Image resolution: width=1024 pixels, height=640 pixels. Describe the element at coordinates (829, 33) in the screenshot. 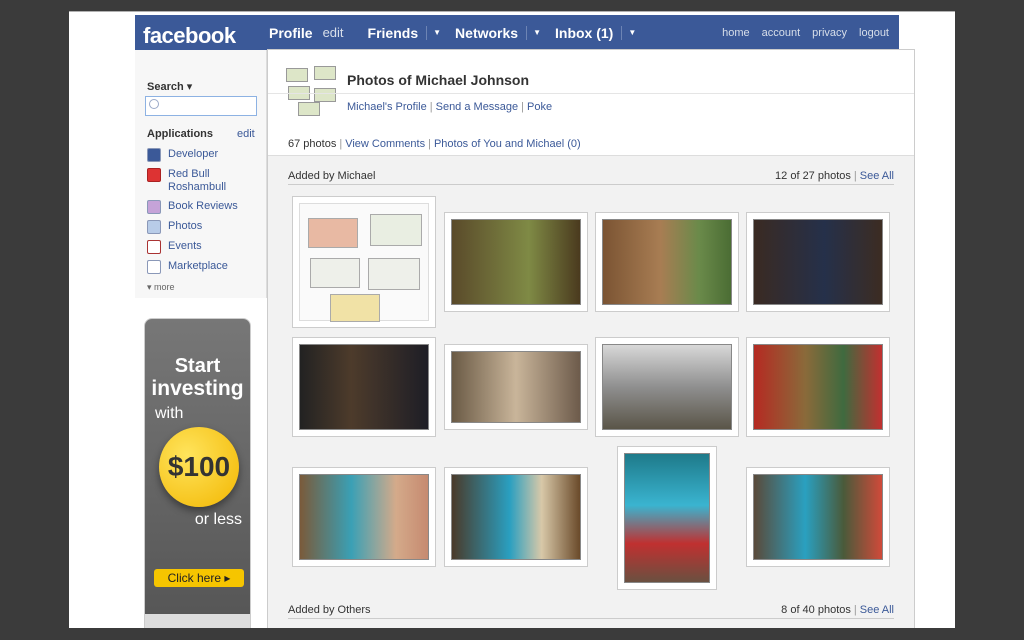

I see `nav-privacy: privacy` at that location.